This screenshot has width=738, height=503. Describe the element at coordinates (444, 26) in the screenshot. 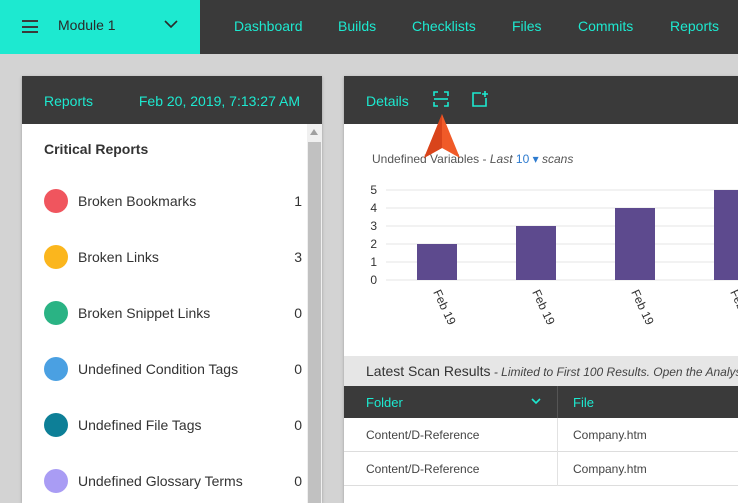

I see `tab-checklists: Checklists` at that location.